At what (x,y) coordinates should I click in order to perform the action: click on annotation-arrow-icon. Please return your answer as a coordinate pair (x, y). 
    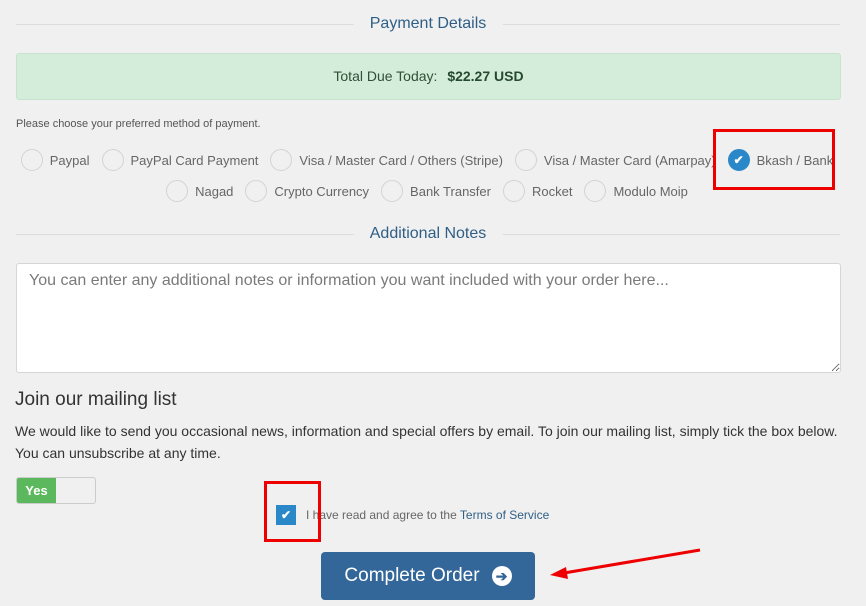
    Looking at the image, I should click on (625, 563).